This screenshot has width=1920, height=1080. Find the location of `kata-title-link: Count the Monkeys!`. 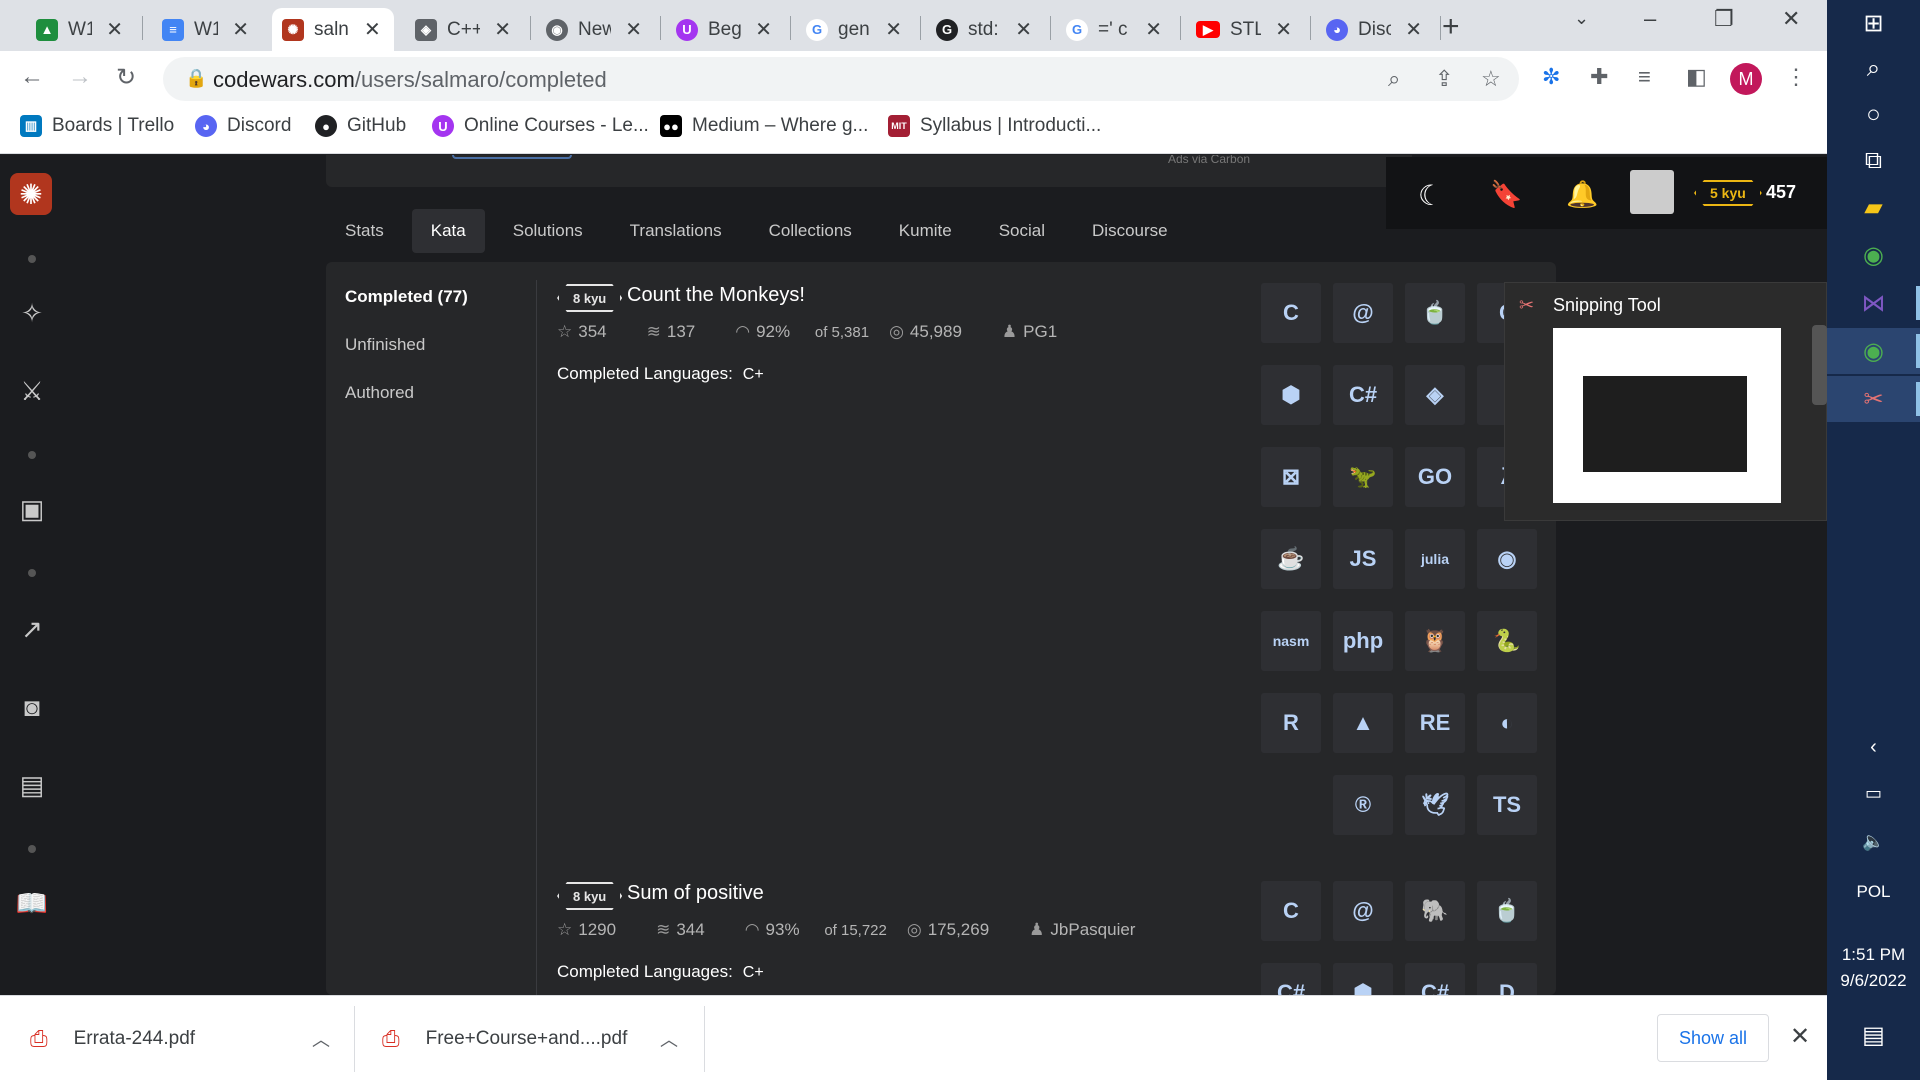

kata-title-link: Count the Monkeys! is located at coordinates (716, 295).